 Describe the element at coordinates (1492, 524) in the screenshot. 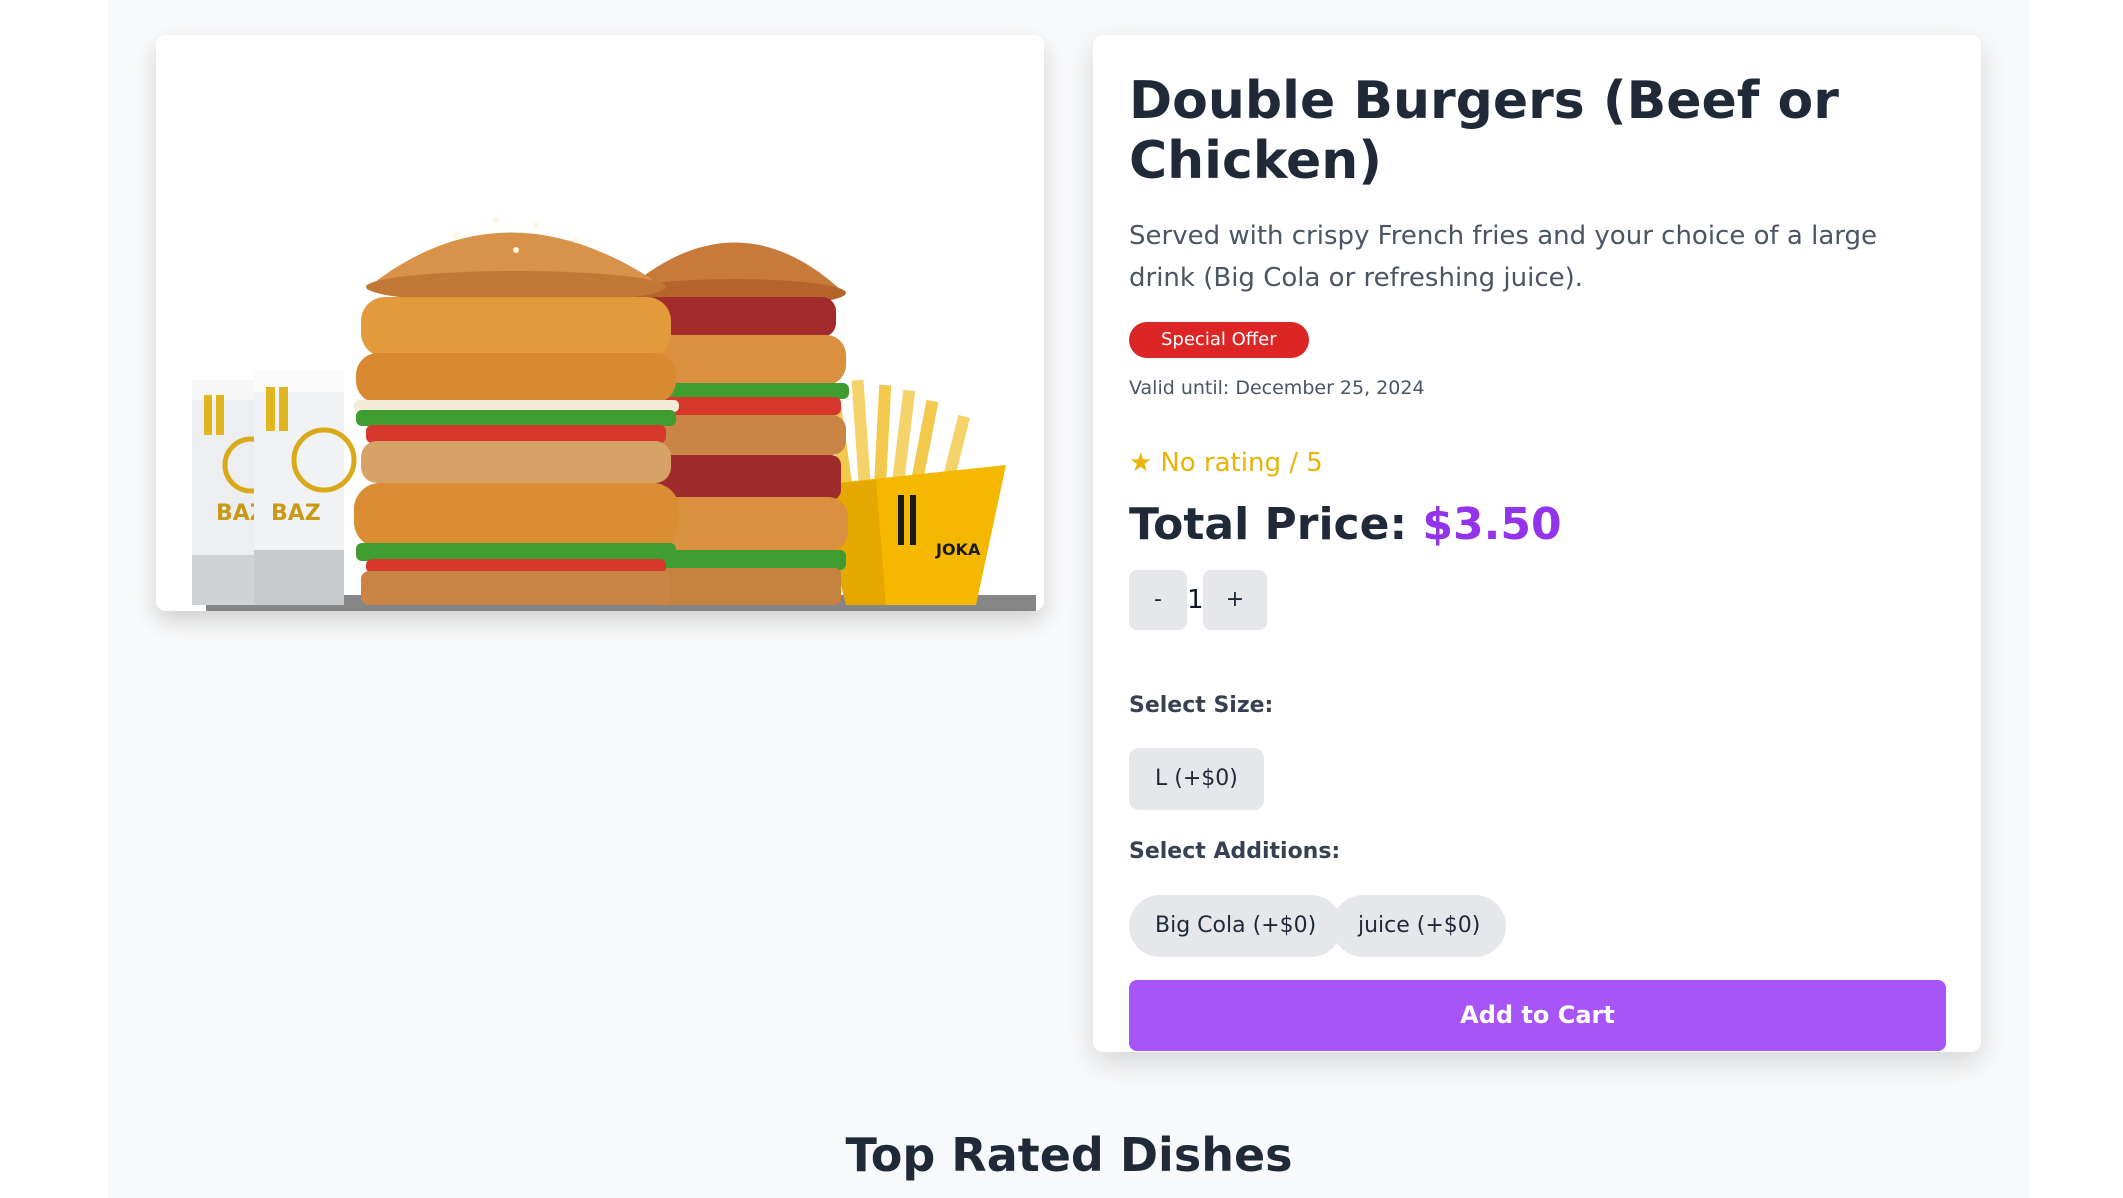

I see `total-price-value: $3.50` at that location.